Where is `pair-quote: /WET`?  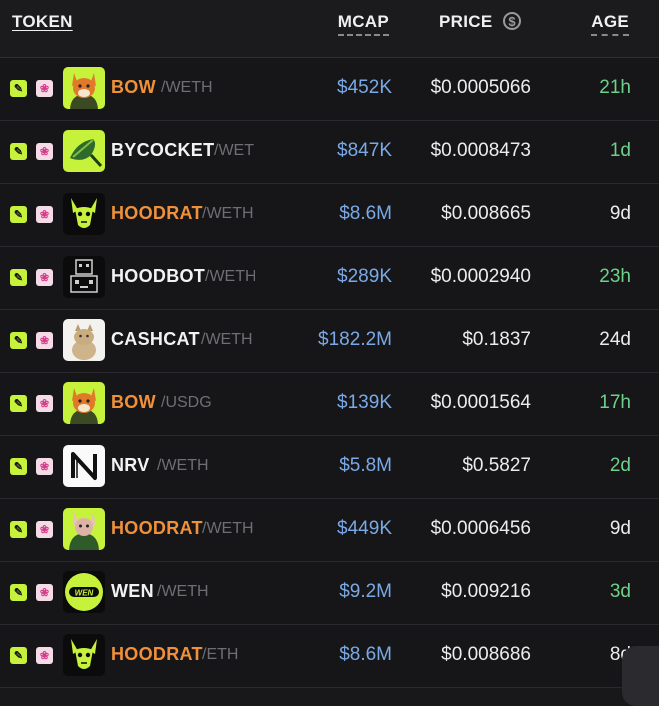 pair-quote: /WET is located at coordinates (234, 150).